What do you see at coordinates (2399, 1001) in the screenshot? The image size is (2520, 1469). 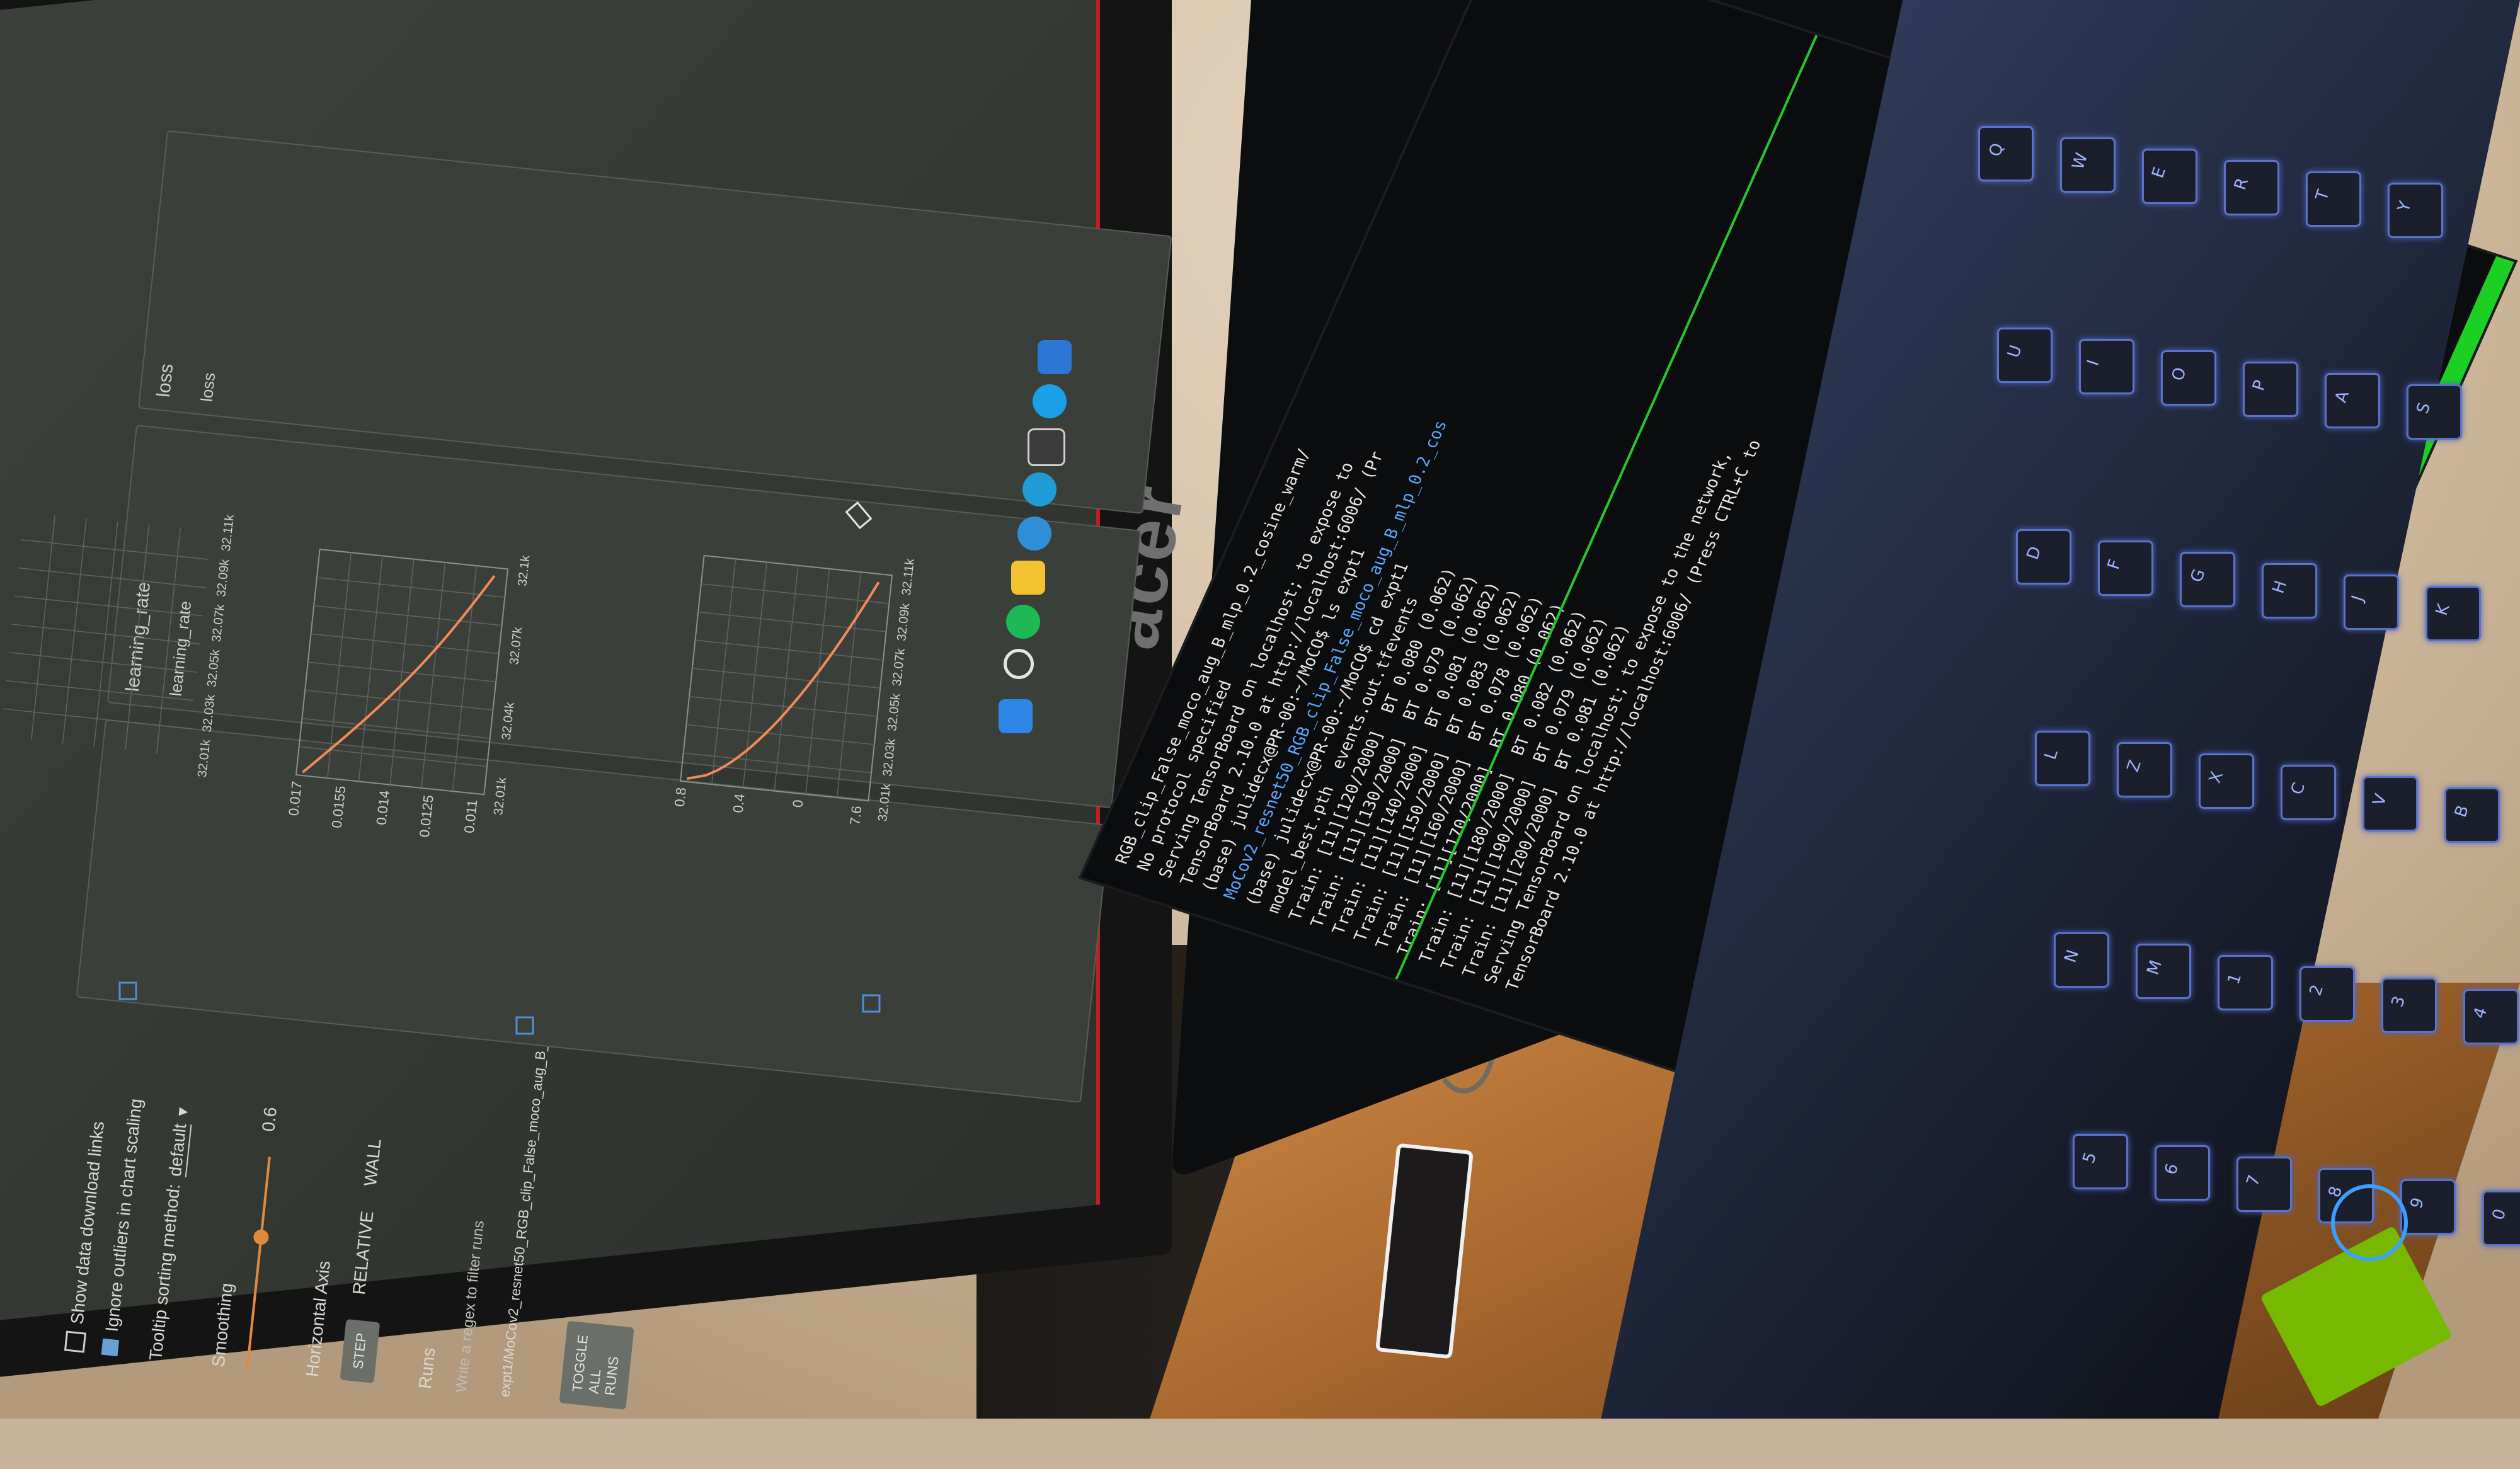 I see `key-label: 3` at bounding box center [2399, 1001].